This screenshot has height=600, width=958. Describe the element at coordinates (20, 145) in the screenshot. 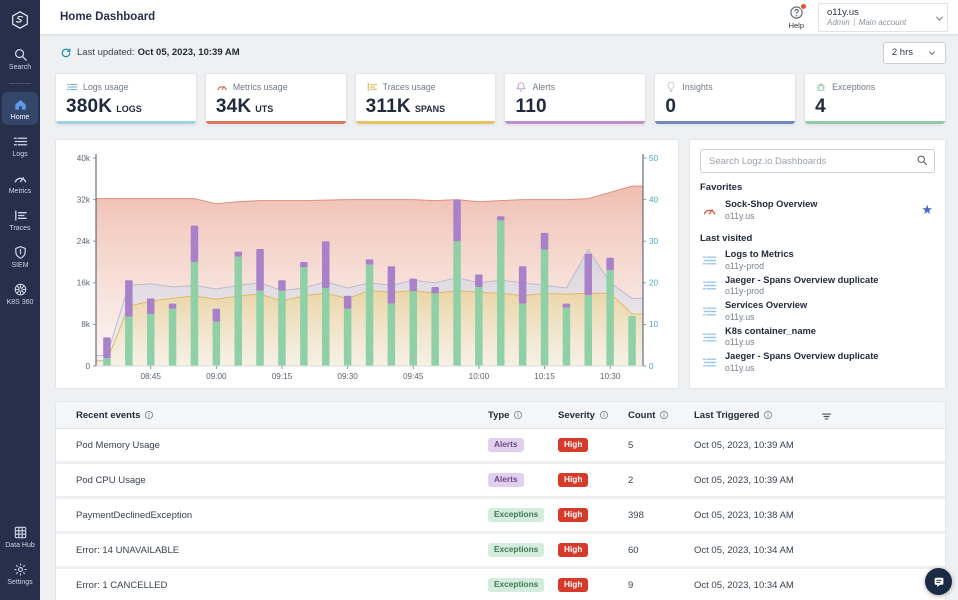

I see `sidebar-item-logs: Logs` at that location.